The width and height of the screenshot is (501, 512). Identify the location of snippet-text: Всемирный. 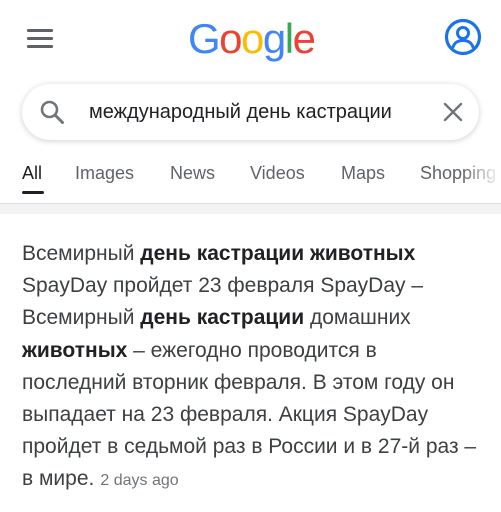
(81, 253).